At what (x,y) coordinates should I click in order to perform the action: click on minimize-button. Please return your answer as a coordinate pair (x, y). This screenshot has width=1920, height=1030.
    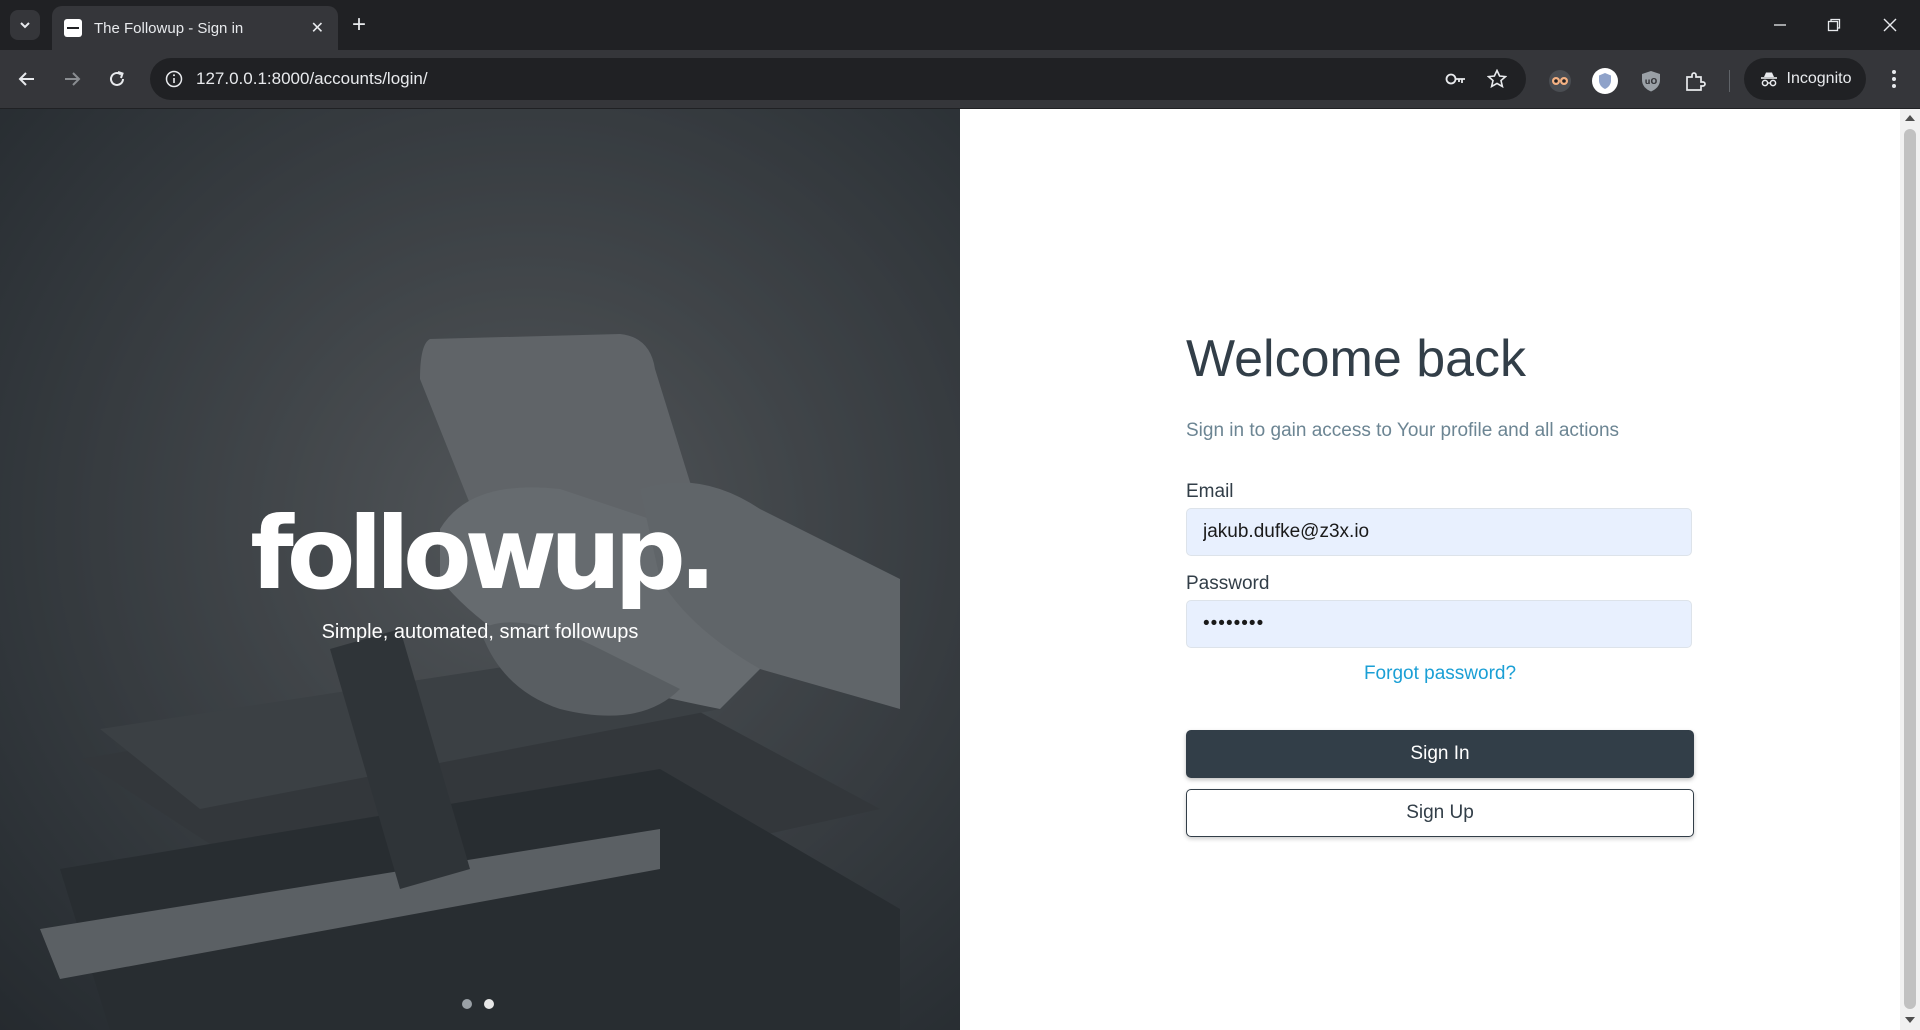
    Looking at the image, I should click on (1780, 25).